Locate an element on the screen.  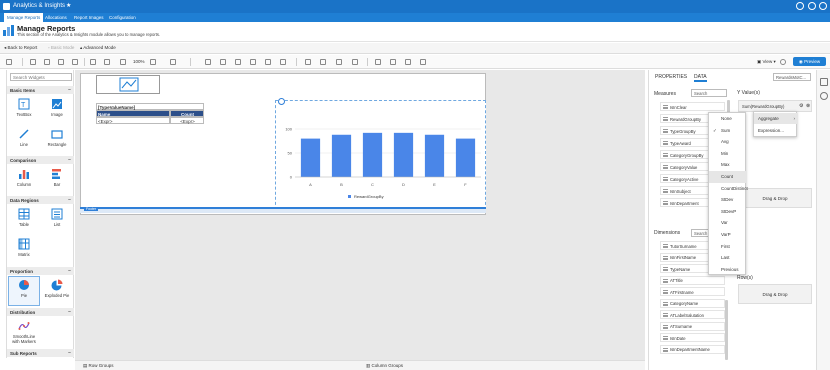
aggregate-option: VarP is located at coordinates (728, 235).